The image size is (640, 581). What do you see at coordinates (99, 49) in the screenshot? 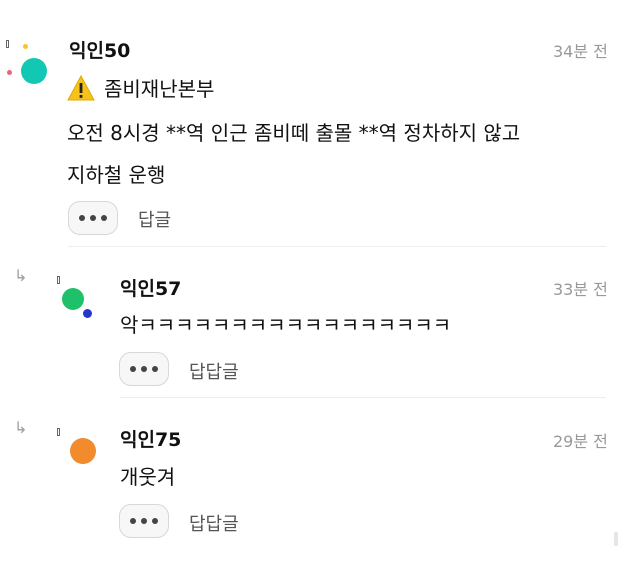
I see `author-name: 익인50` at bounding box center [99, 49].